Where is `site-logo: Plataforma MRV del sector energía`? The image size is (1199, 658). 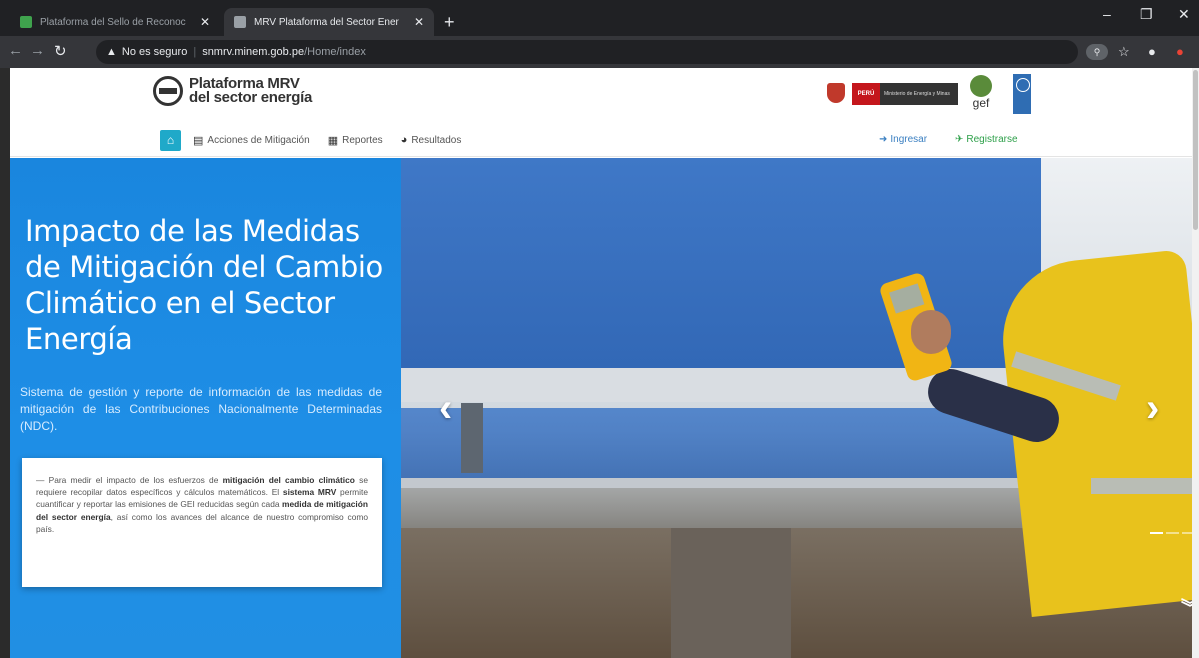 site-logo: Plataforma MRV del sector energía is located at coordinates (232, 91).